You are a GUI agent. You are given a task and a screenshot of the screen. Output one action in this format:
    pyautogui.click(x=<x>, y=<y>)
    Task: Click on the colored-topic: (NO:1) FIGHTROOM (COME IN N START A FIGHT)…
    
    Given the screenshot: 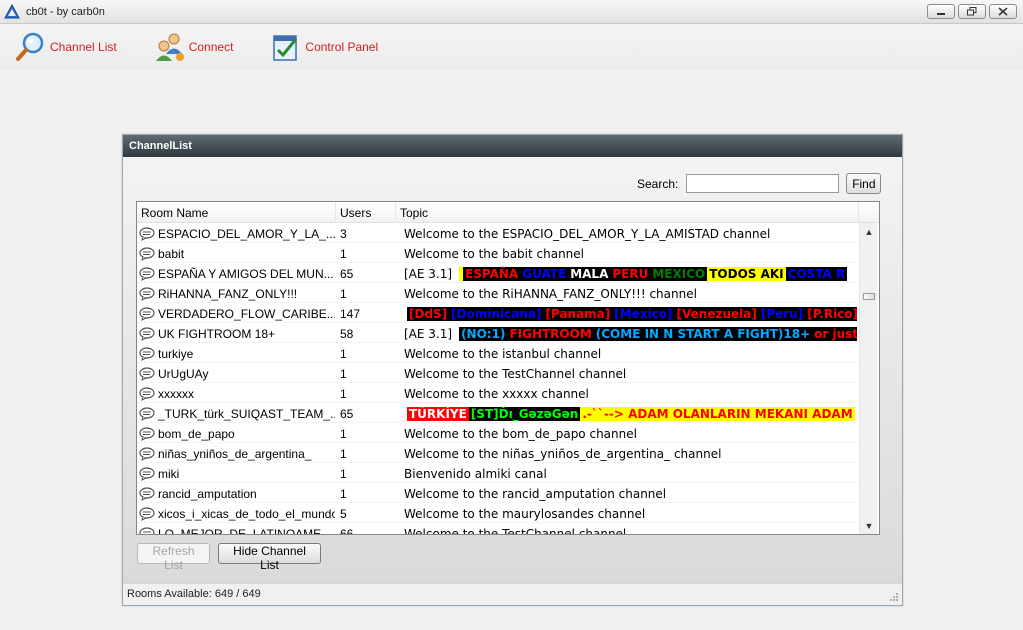 What is the action you would take?
    pyautogui.click(x=656, y=334)
    